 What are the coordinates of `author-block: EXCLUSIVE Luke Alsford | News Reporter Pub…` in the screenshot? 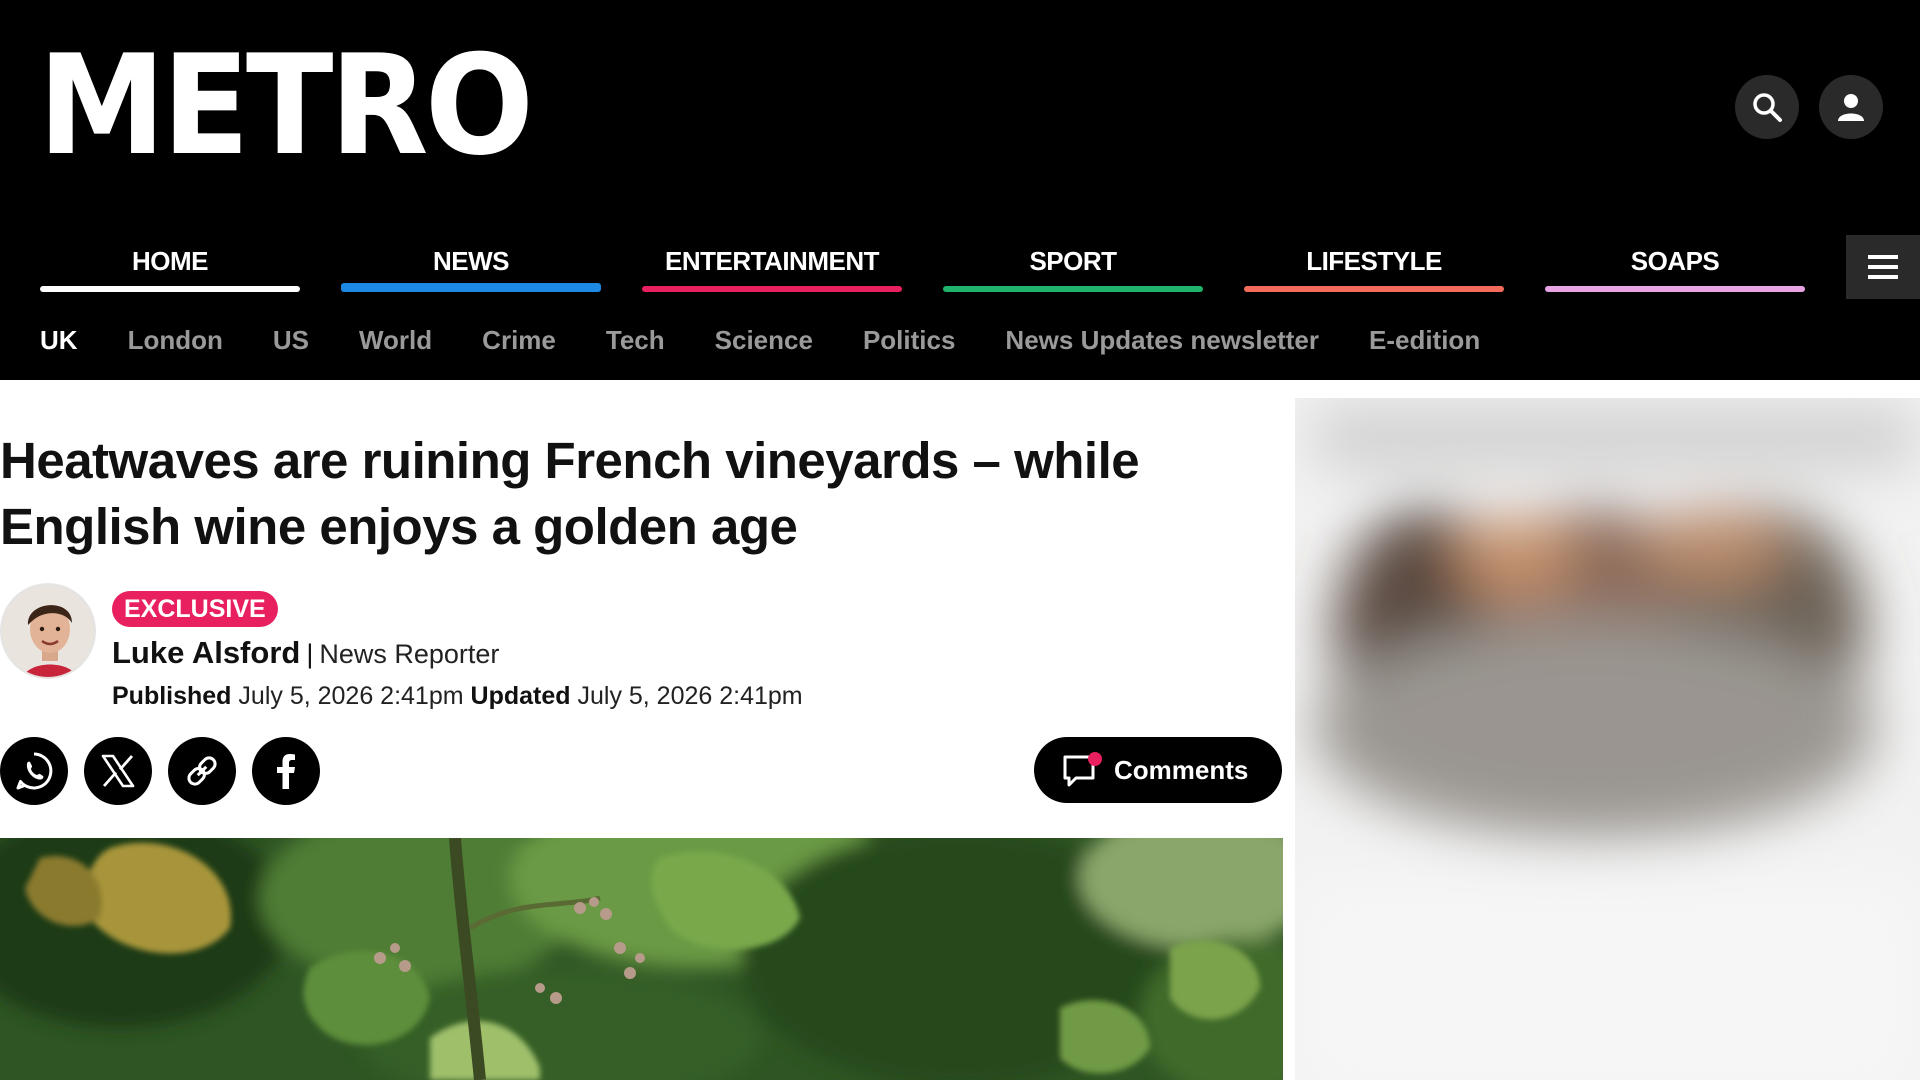 It's located at (640, 653).